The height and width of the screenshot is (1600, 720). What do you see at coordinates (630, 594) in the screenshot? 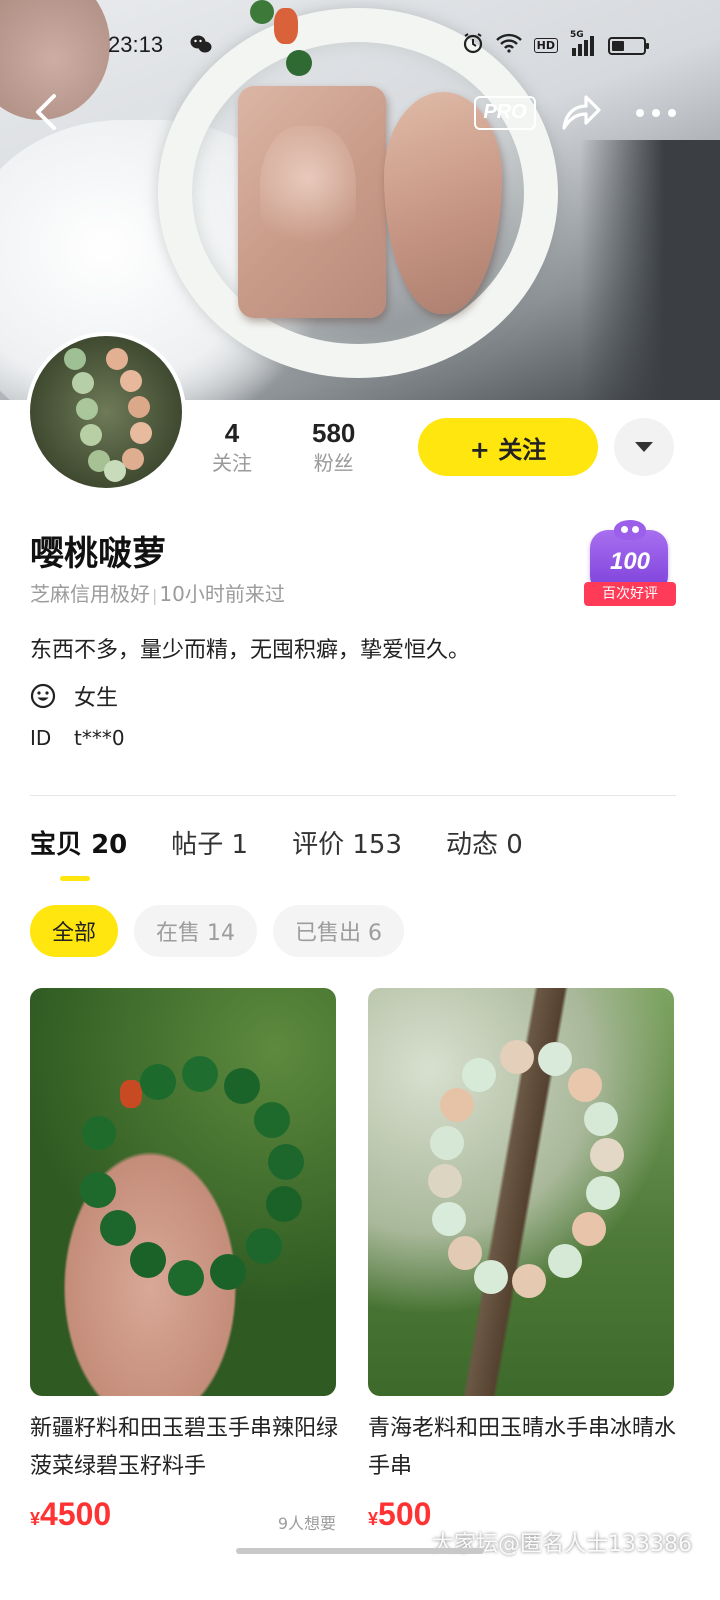
I see `rating-badge-label: 百次好评` at bounding box center [630, 594].